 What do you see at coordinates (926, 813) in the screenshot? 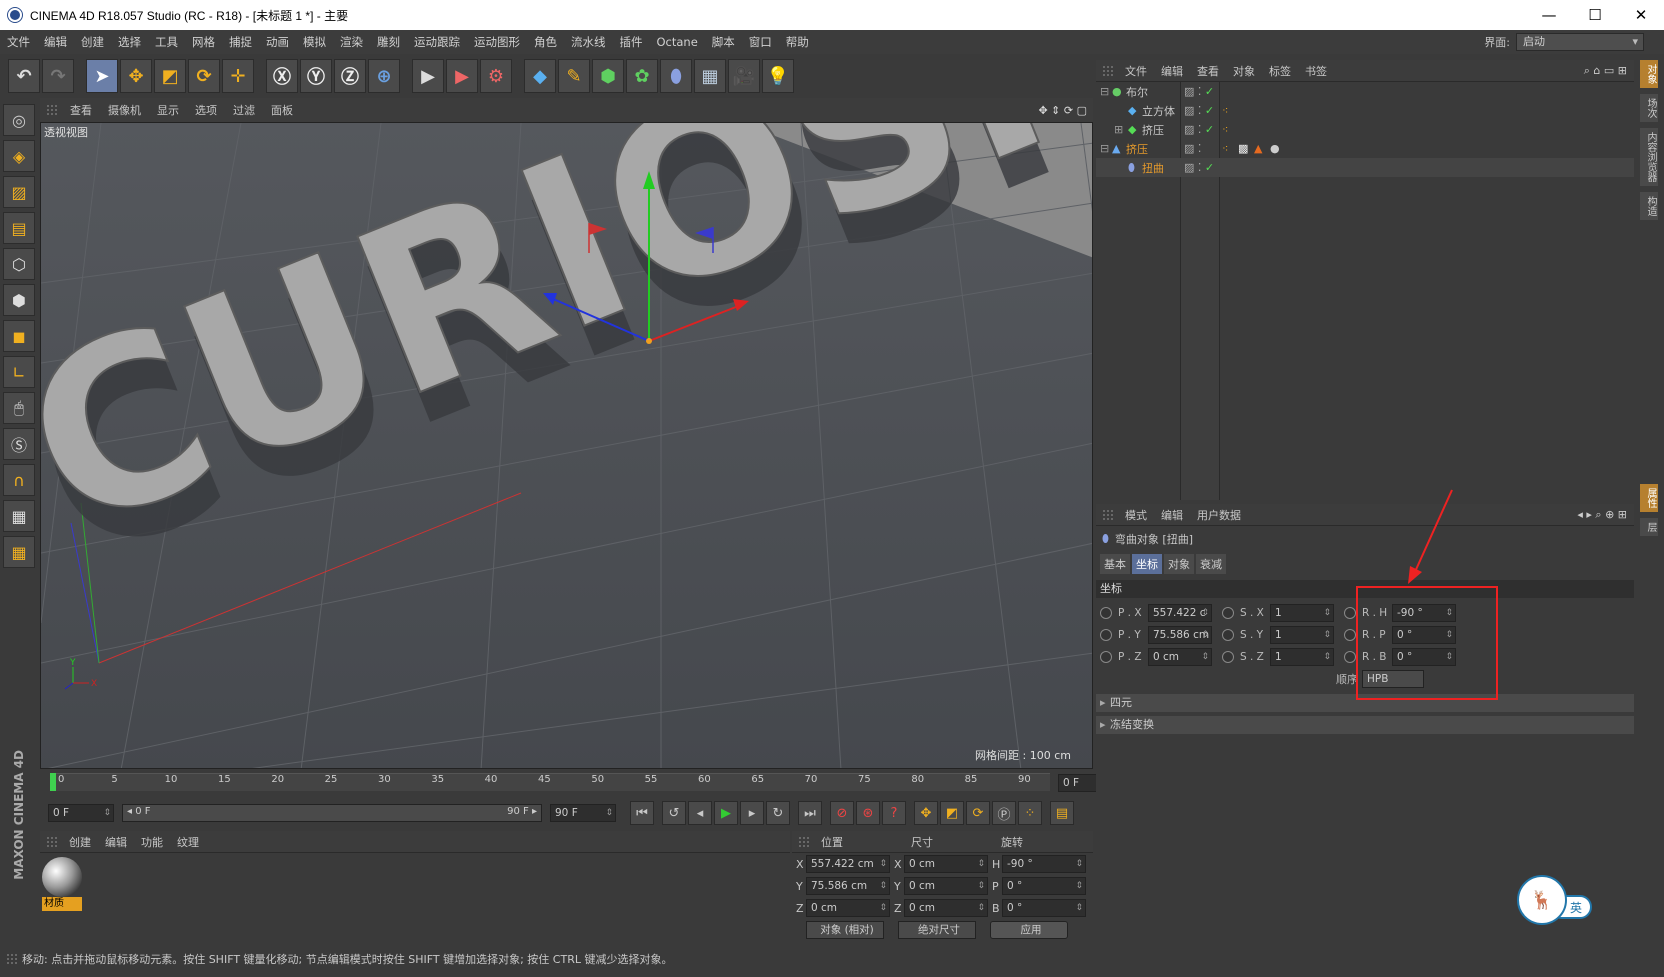
I see `key-position-icon: ✥` at bounding box center [926, 813].